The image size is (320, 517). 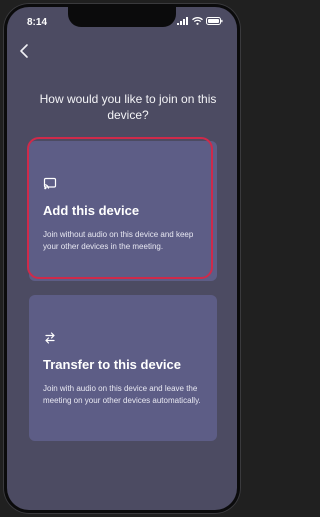 What do you see at coordinates (50, 338) in the screenshot?
I see `transfer-arrows-icon` at bounding box center [50, 338].